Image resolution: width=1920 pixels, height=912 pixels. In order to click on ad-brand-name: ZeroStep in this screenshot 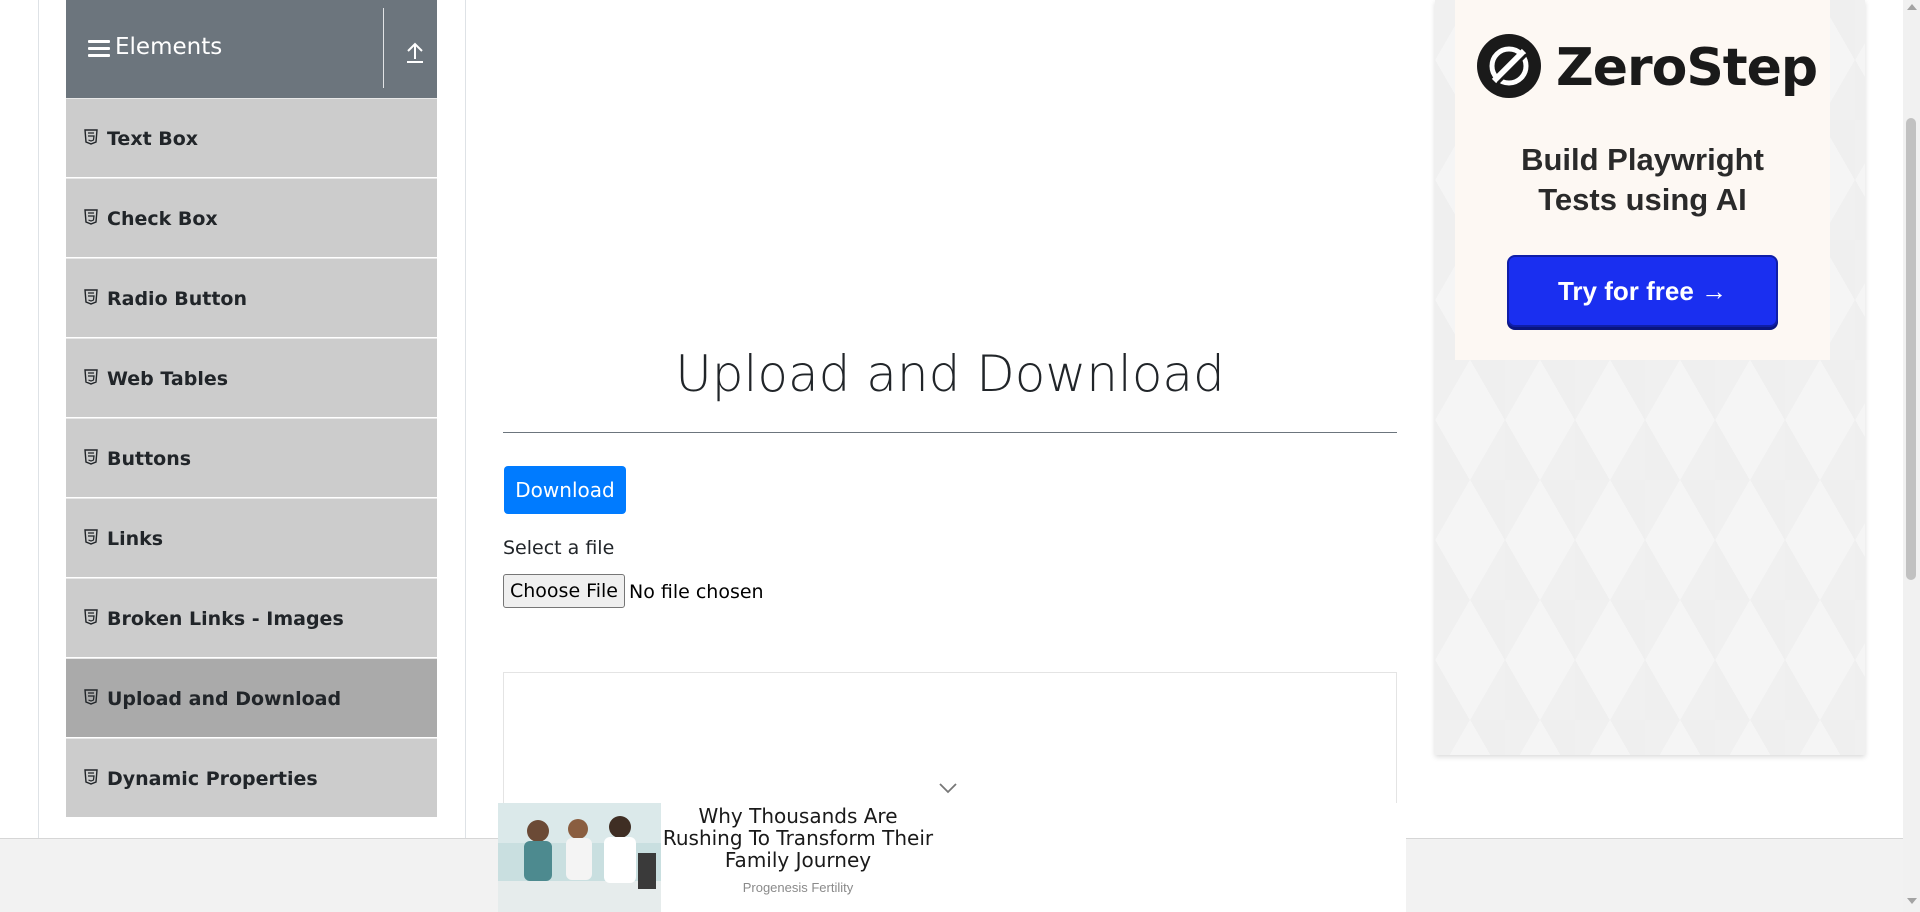, I will do `click(1687, 68)`.